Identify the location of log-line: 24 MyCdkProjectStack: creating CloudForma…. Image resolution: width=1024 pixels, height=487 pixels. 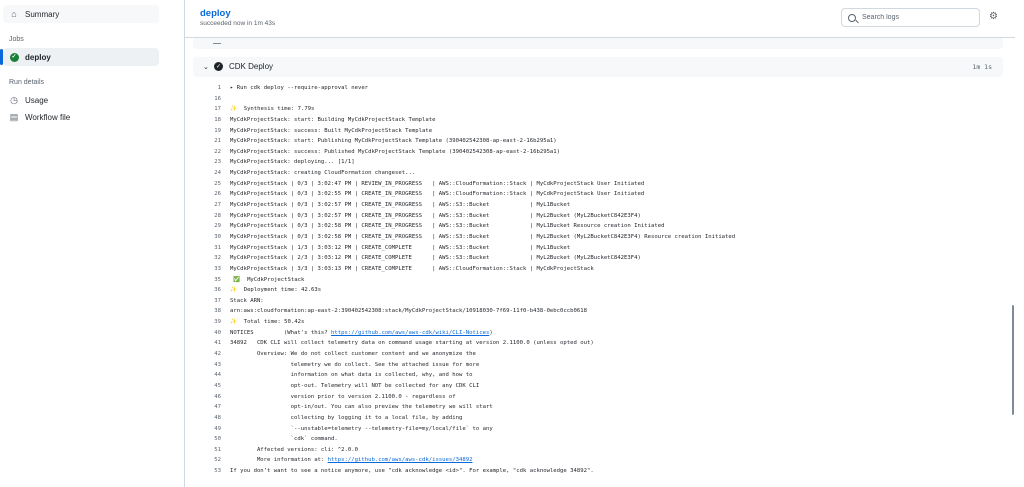
(598, 173).